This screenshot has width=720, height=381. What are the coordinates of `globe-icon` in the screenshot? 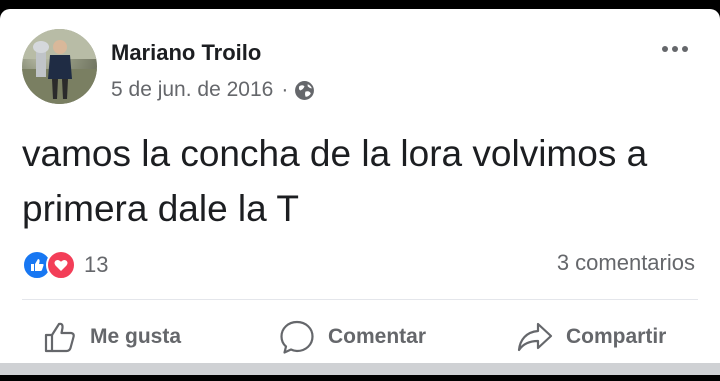 It's located at (304, 90).